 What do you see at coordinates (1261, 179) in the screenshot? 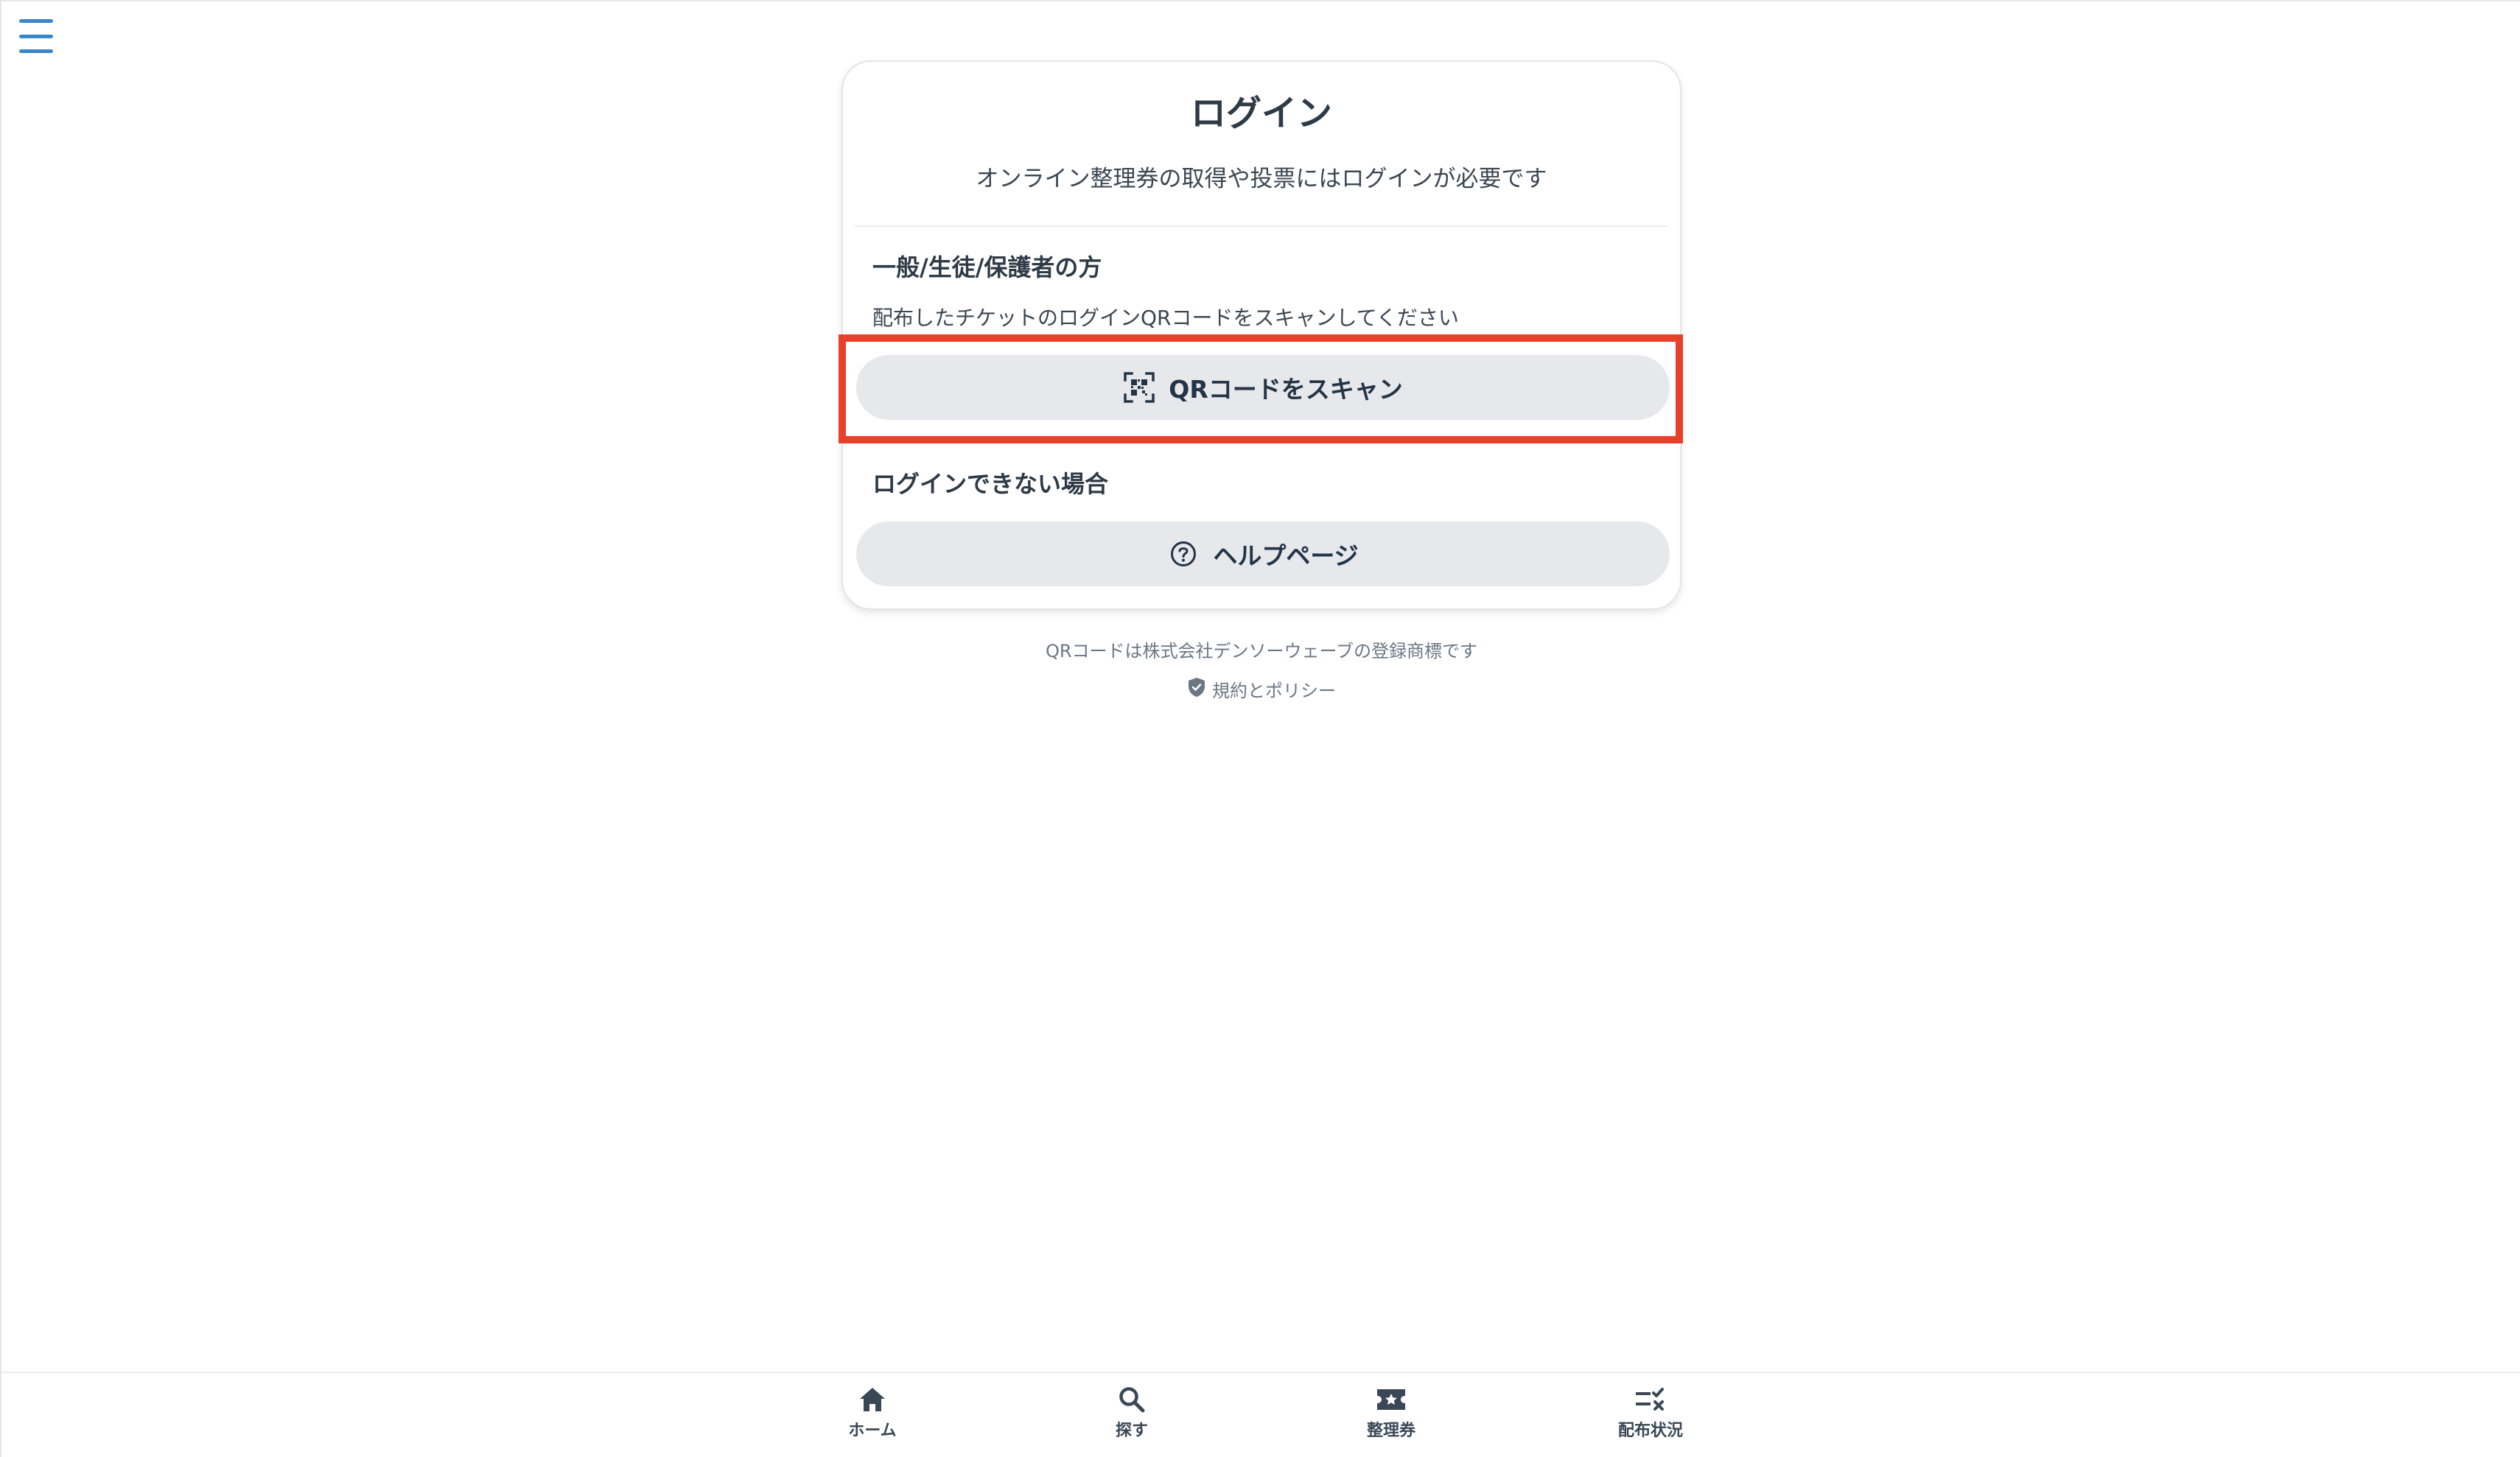
I see `login-subtitle: オンライン整理券の取得や投票にはログインが必要です` at bounding box center [1261, 179].